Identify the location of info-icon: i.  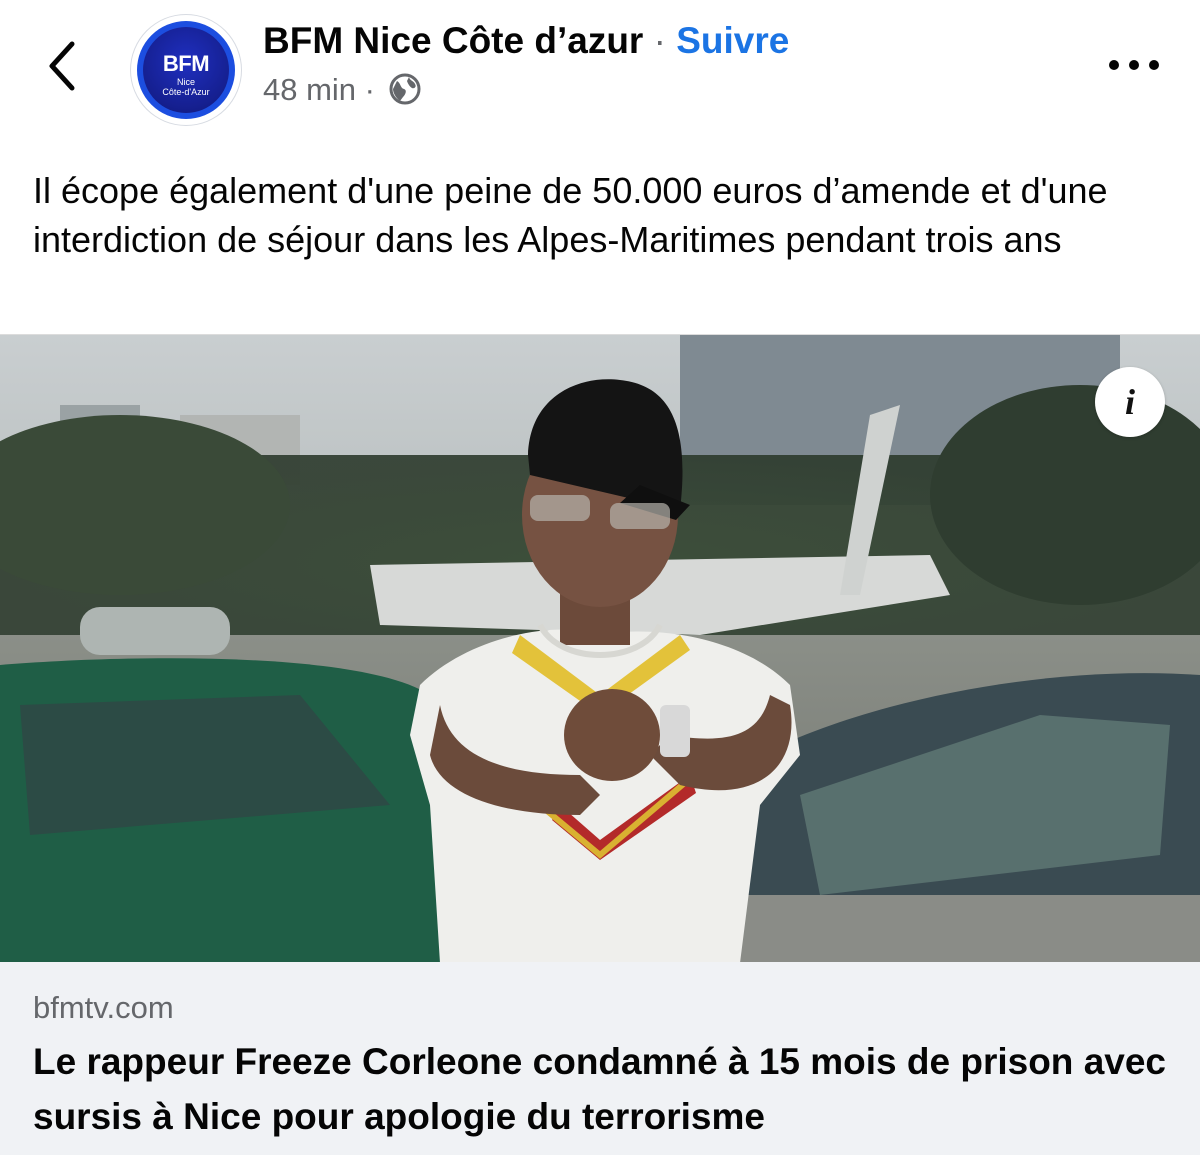
(1129, 402).